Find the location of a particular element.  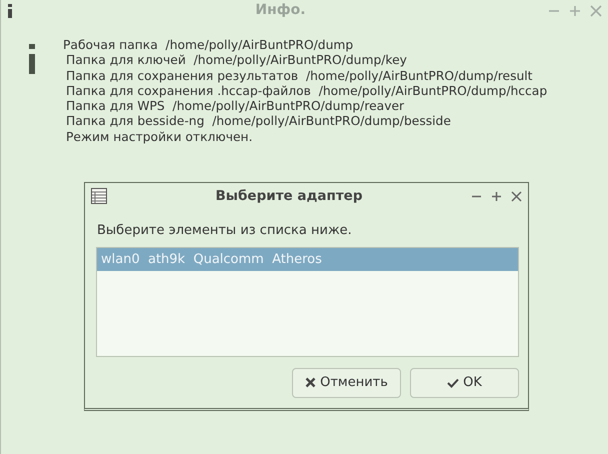

message-line: Рабочая папка /home/polly/AirBuntPRO/dump is located at coordinates (208, 46).